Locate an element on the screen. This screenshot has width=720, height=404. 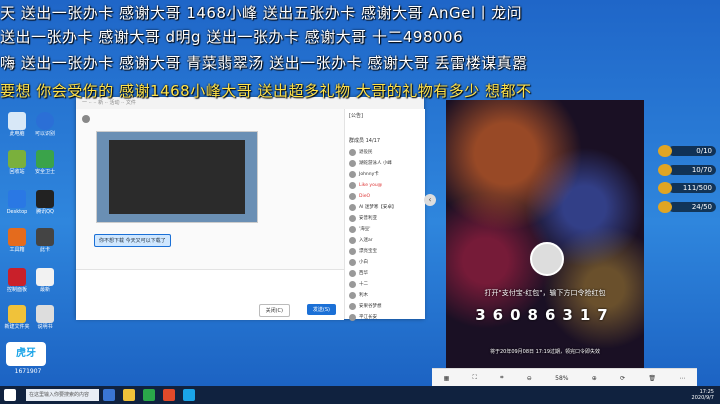
viewer-toolbar: ▦ ⛶ ⌗ ⊖ 58% ⊕ ⟳ 🗑 ⋯ is located at coordinates (564, 377).